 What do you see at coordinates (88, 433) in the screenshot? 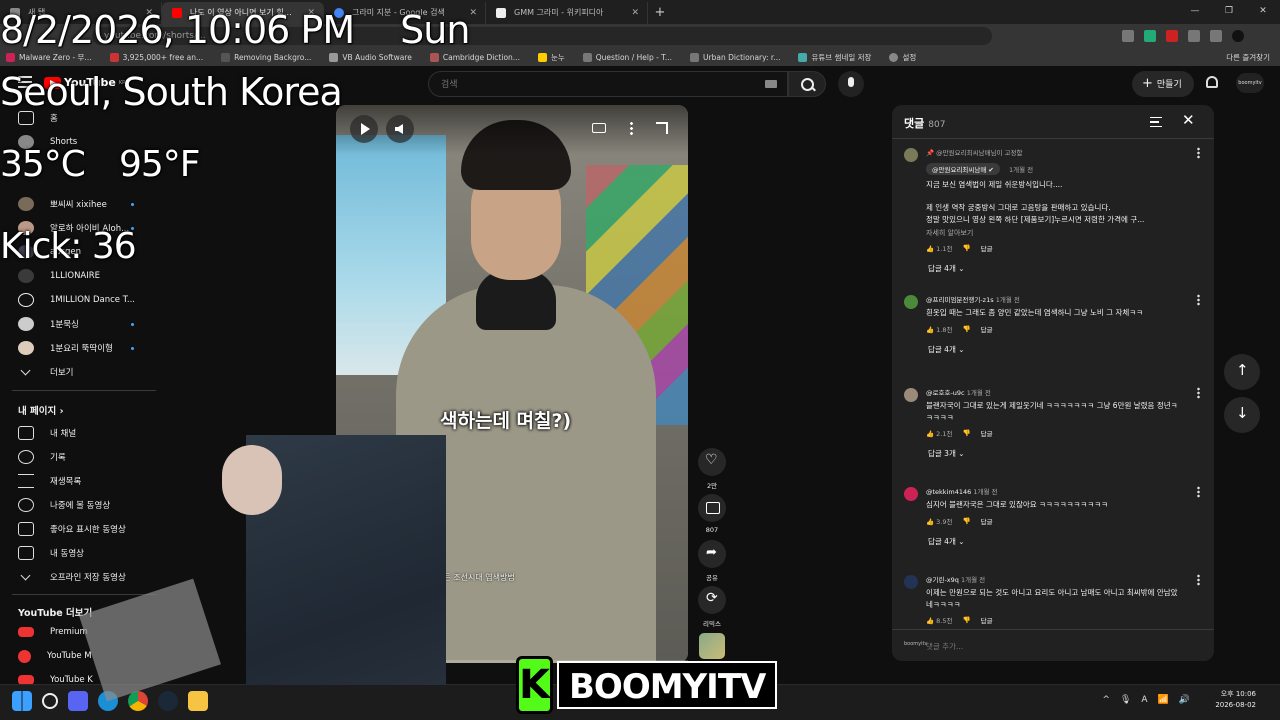
I see `sidebar-item-my-channel: 내 채널` at bounding box center [88, 433].